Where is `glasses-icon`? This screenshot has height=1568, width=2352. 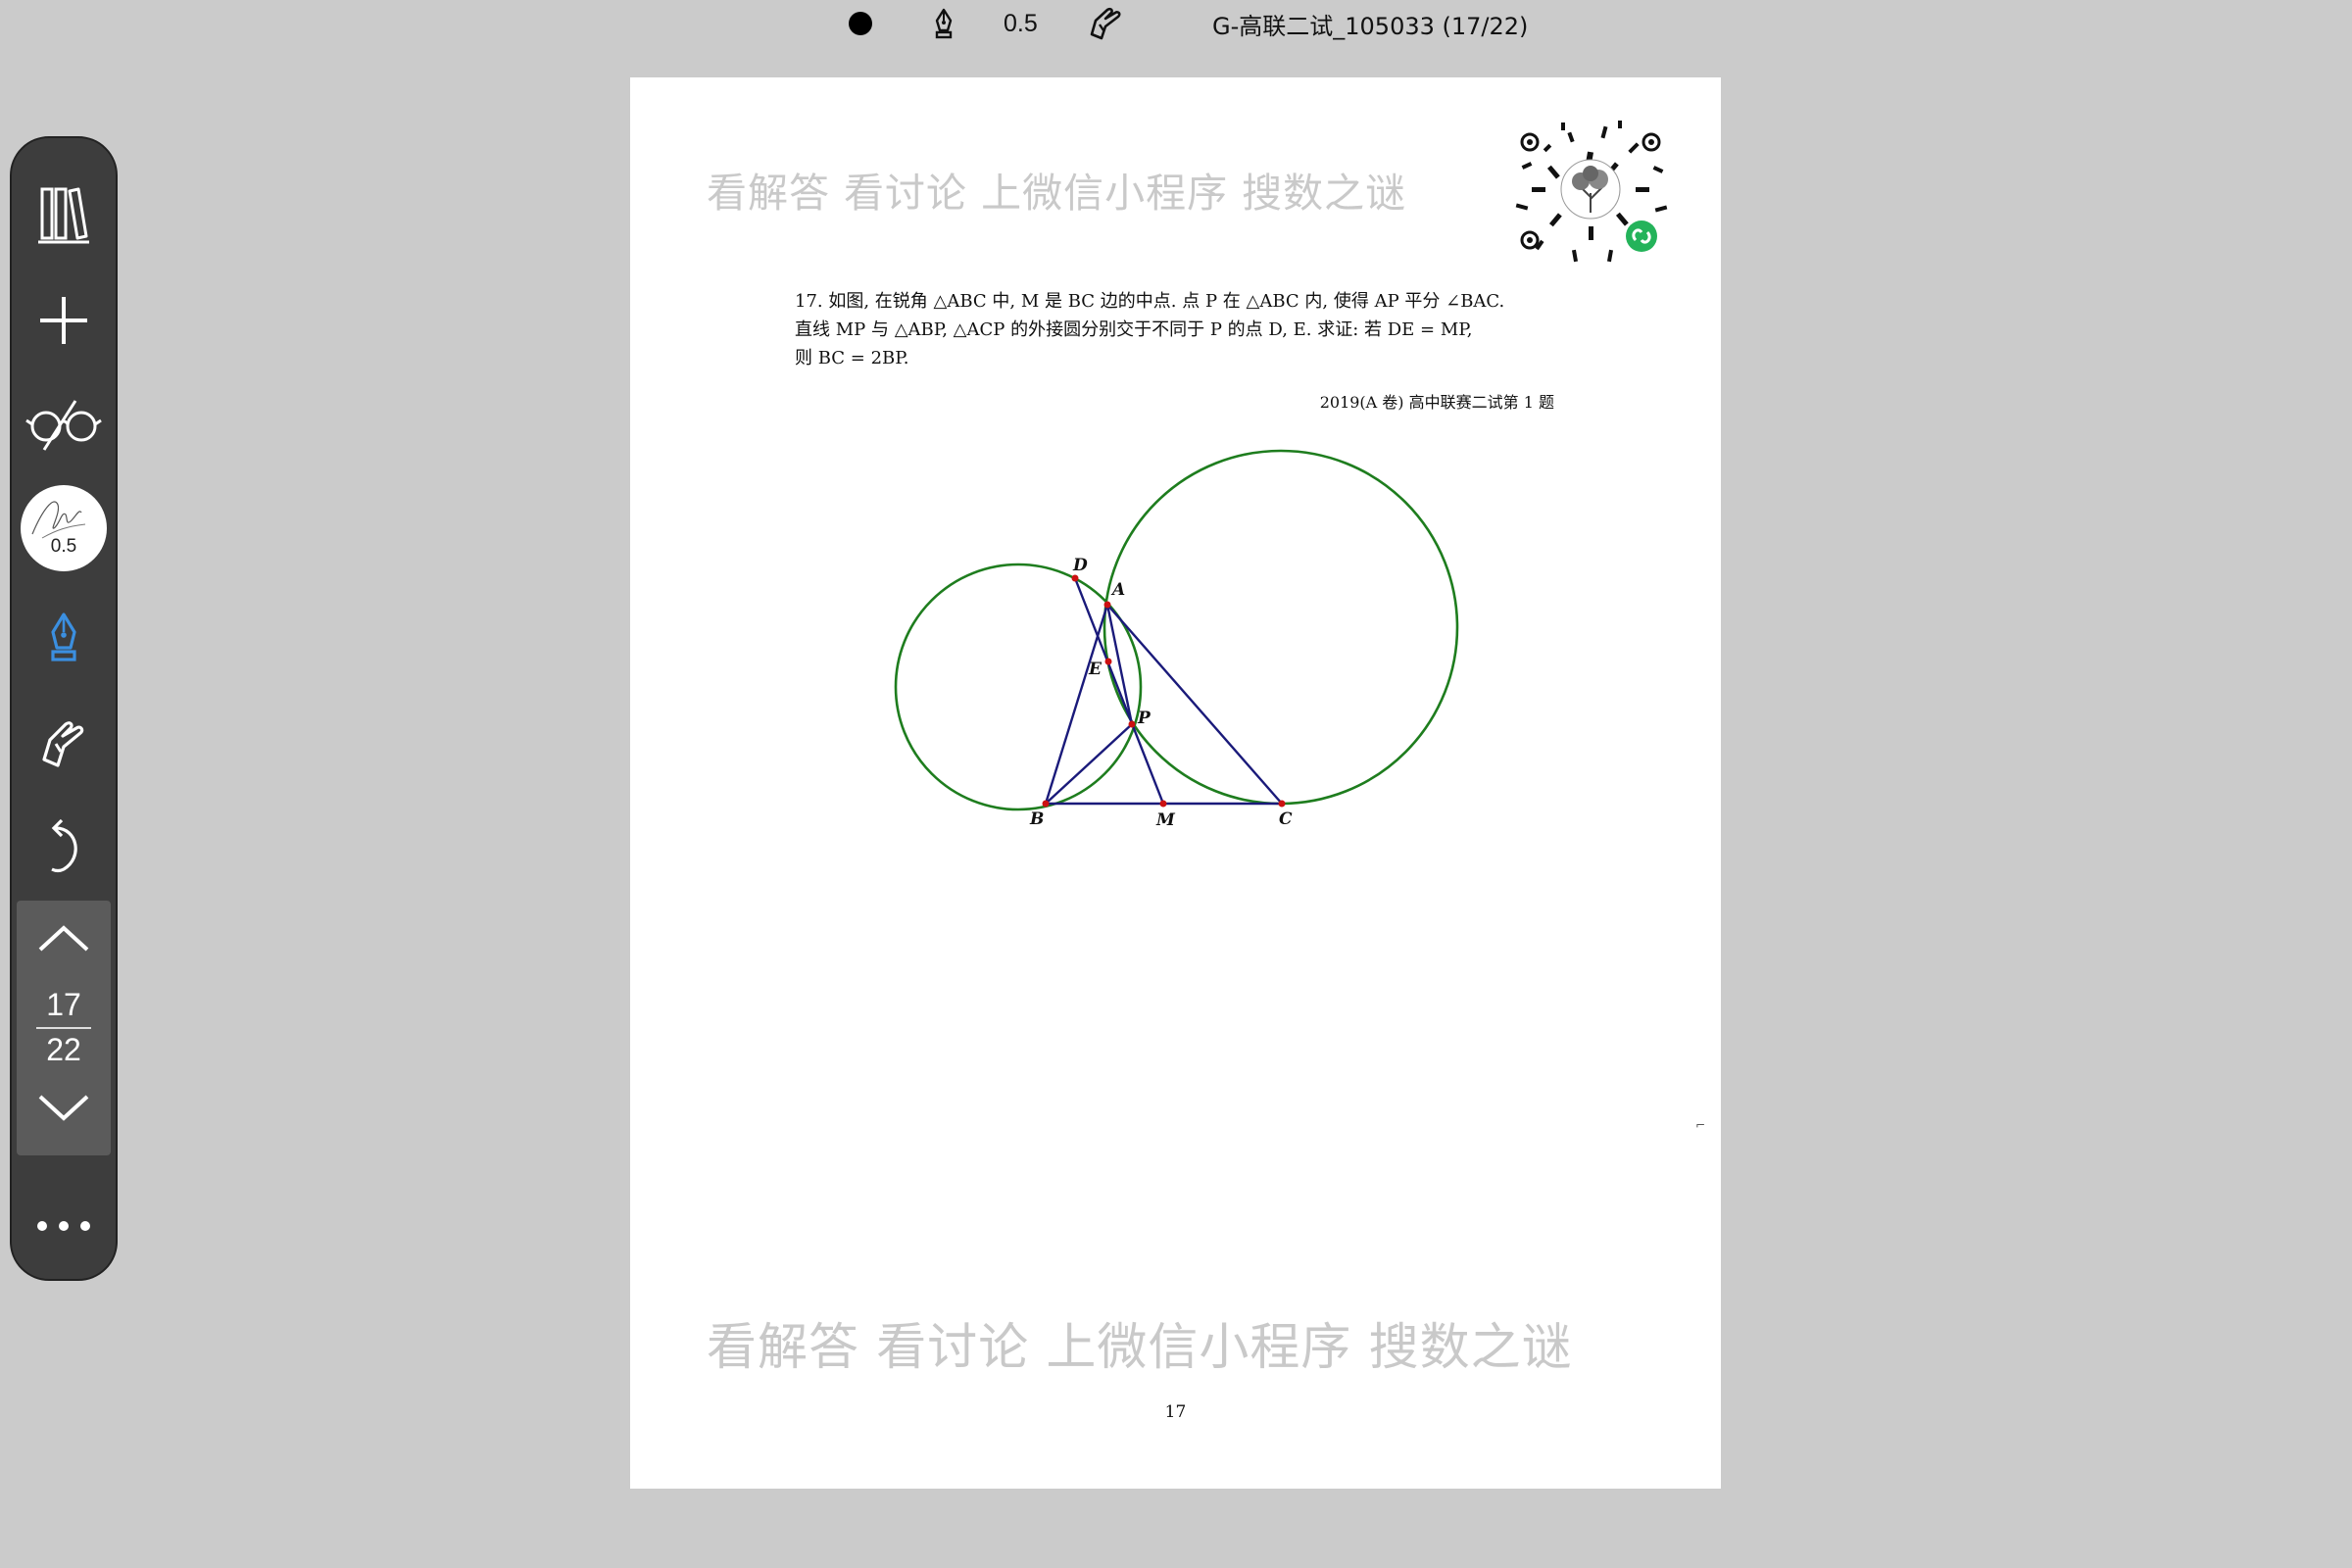
glasses-icon is located at coordinates (63, 425).